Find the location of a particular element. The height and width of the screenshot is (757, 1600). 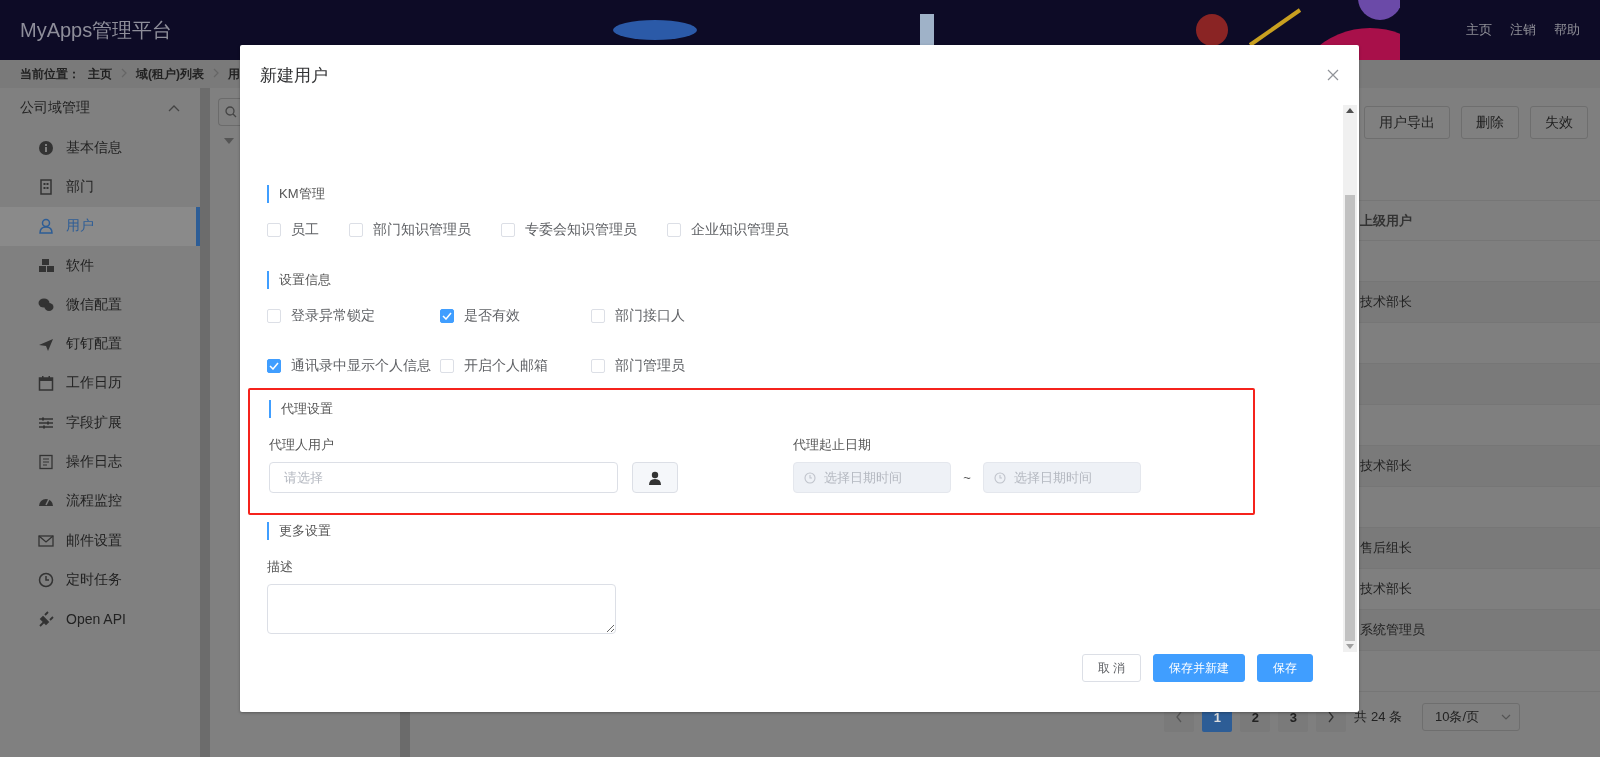

page-size-select: 10条/页 is located at coordinates (1471, 717).